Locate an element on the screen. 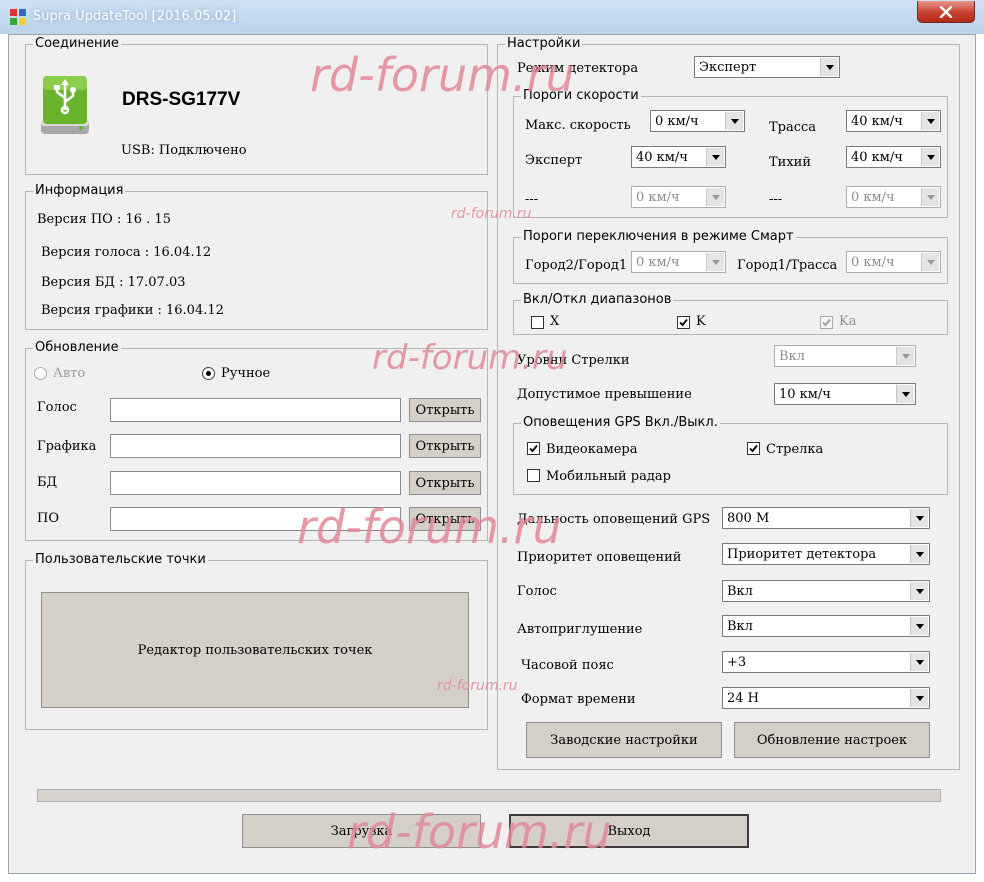 This screenshot has height=882, width=984. voice-file-input is located at coordinates (255, 410).